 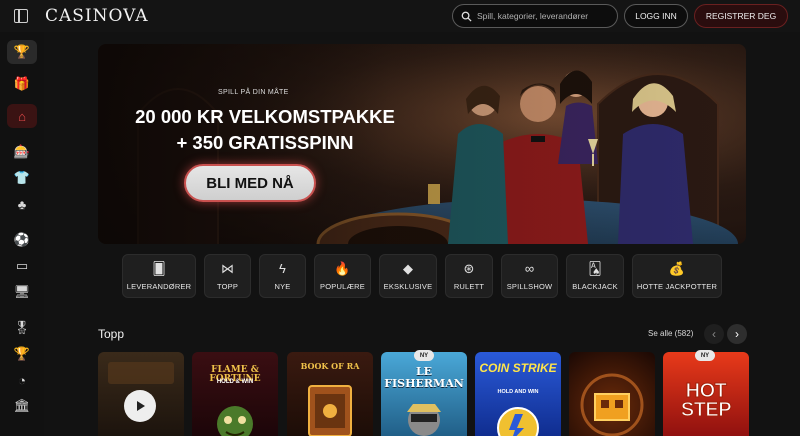 What do you see at coordinates (227, 268) in the screenshot?
I see `bowtie-icon: ⋈` at bounding box center [227, 268].